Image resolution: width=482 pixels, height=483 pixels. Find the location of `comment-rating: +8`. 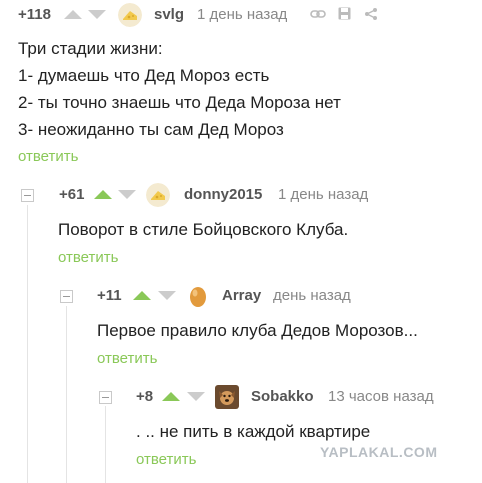

comment-rating: +8 is located at coordinates (145, 396).